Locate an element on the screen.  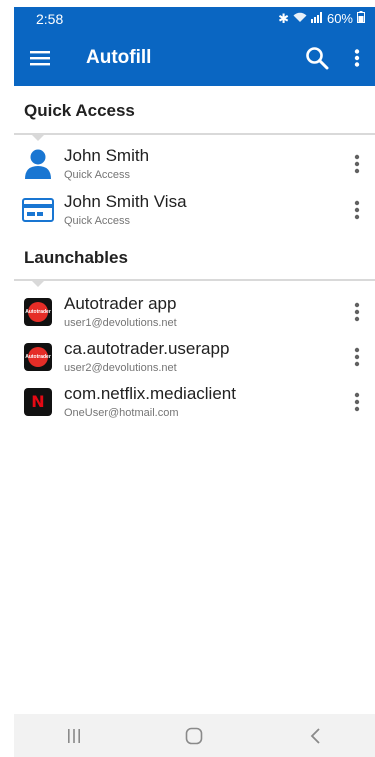
battery-icon is located at coordinates (361, 18).